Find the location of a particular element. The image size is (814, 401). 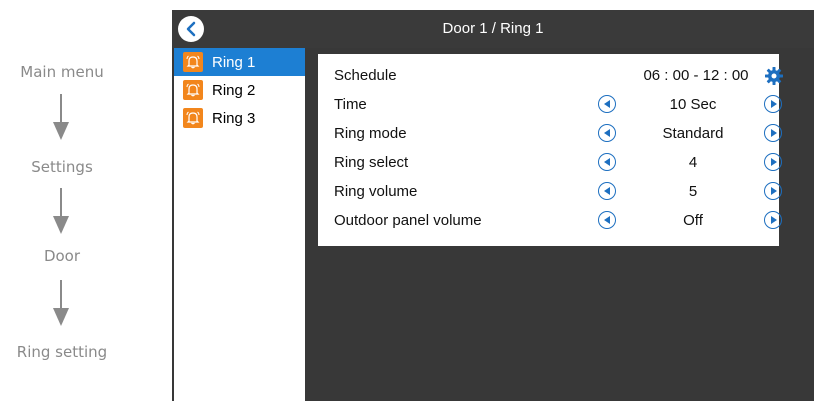

ring-list: Ring 1 Ring 2 Ring 3 is located at coordinates (239, 224).